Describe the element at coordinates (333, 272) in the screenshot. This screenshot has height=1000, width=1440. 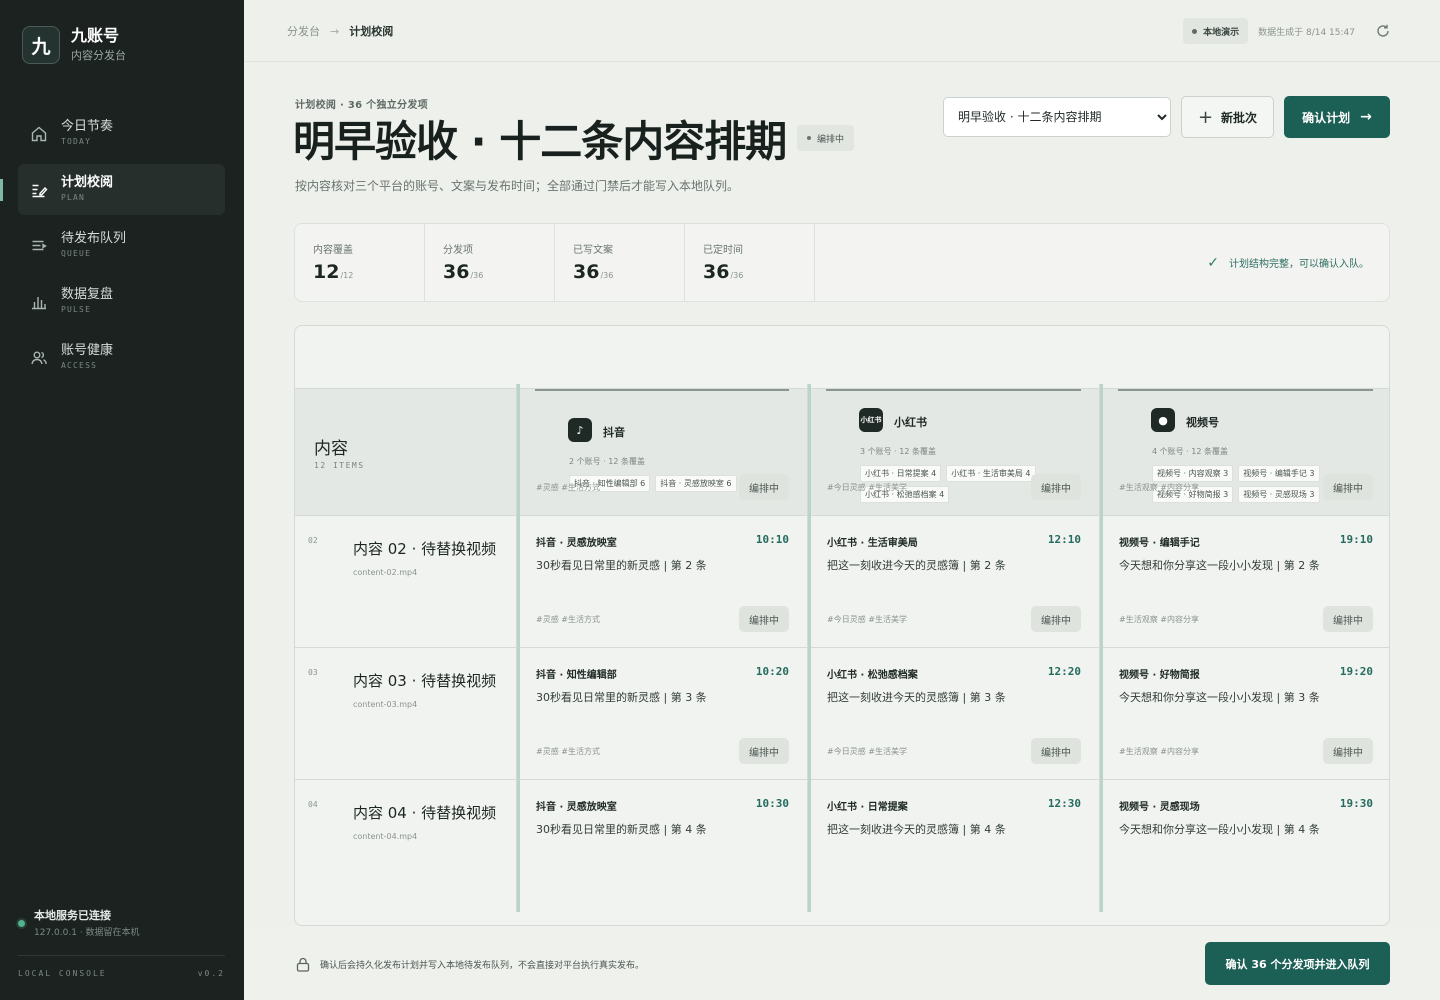
I see `stat-value: 12/12` at that location.